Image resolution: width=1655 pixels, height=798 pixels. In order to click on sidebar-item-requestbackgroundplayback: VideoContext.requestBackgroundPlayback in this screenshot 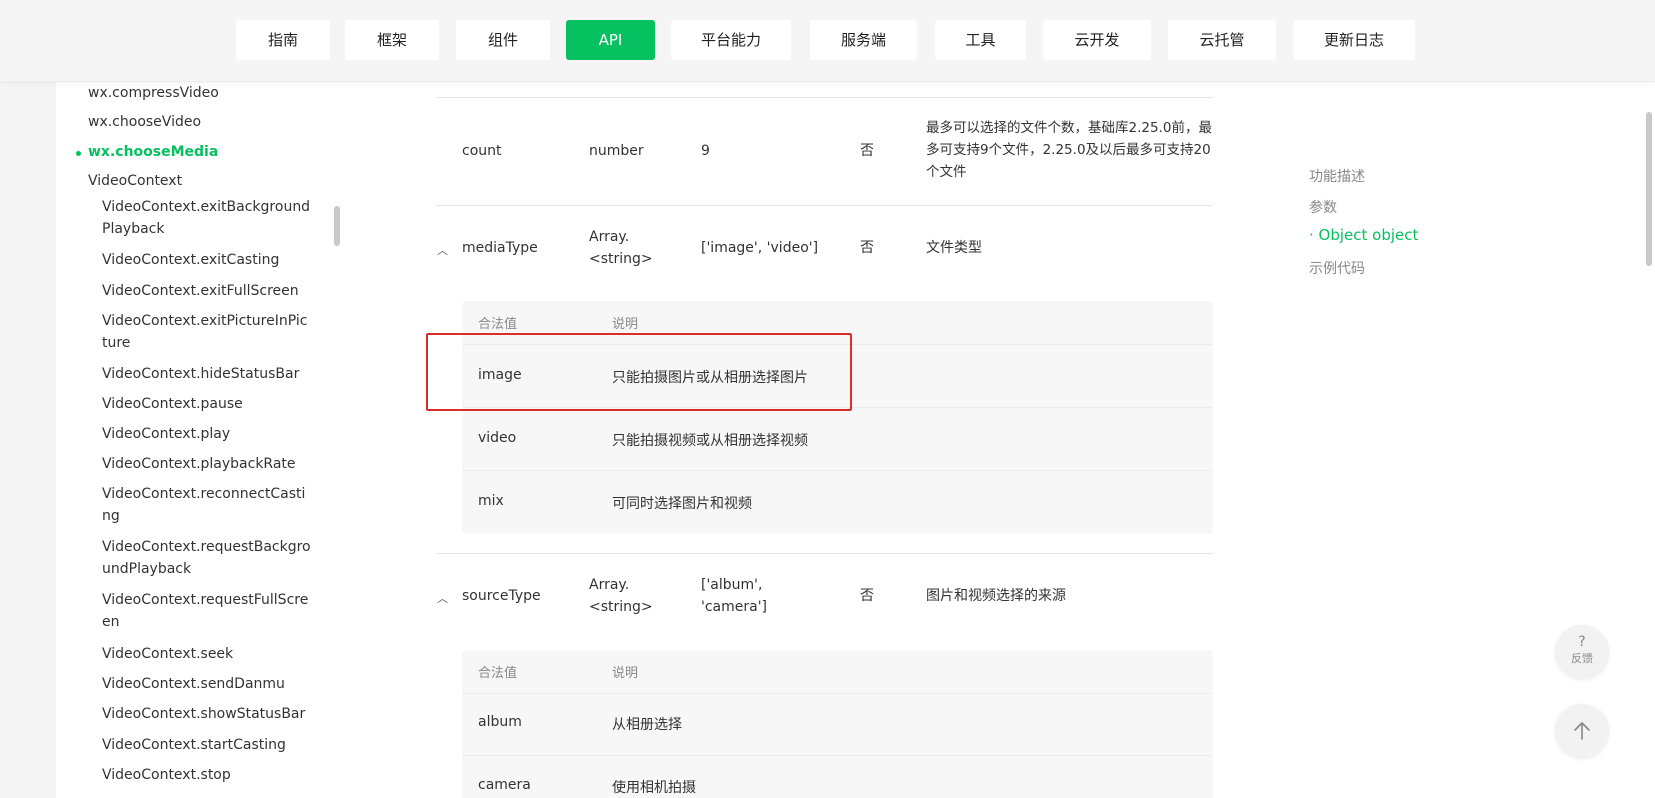, I will do `click(207, 558)`.